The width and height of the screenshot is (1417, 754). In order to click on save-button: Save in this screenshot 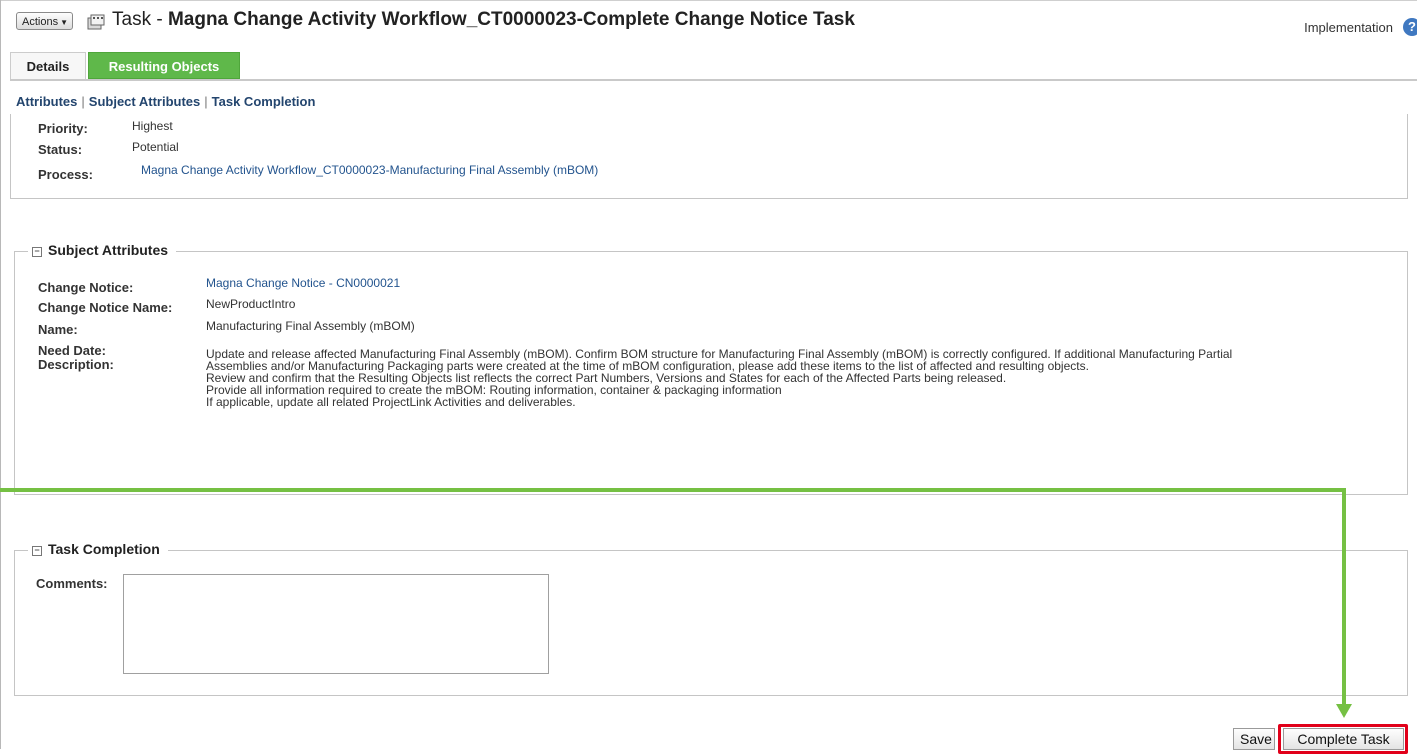, I will do `click(1254, 739)`.